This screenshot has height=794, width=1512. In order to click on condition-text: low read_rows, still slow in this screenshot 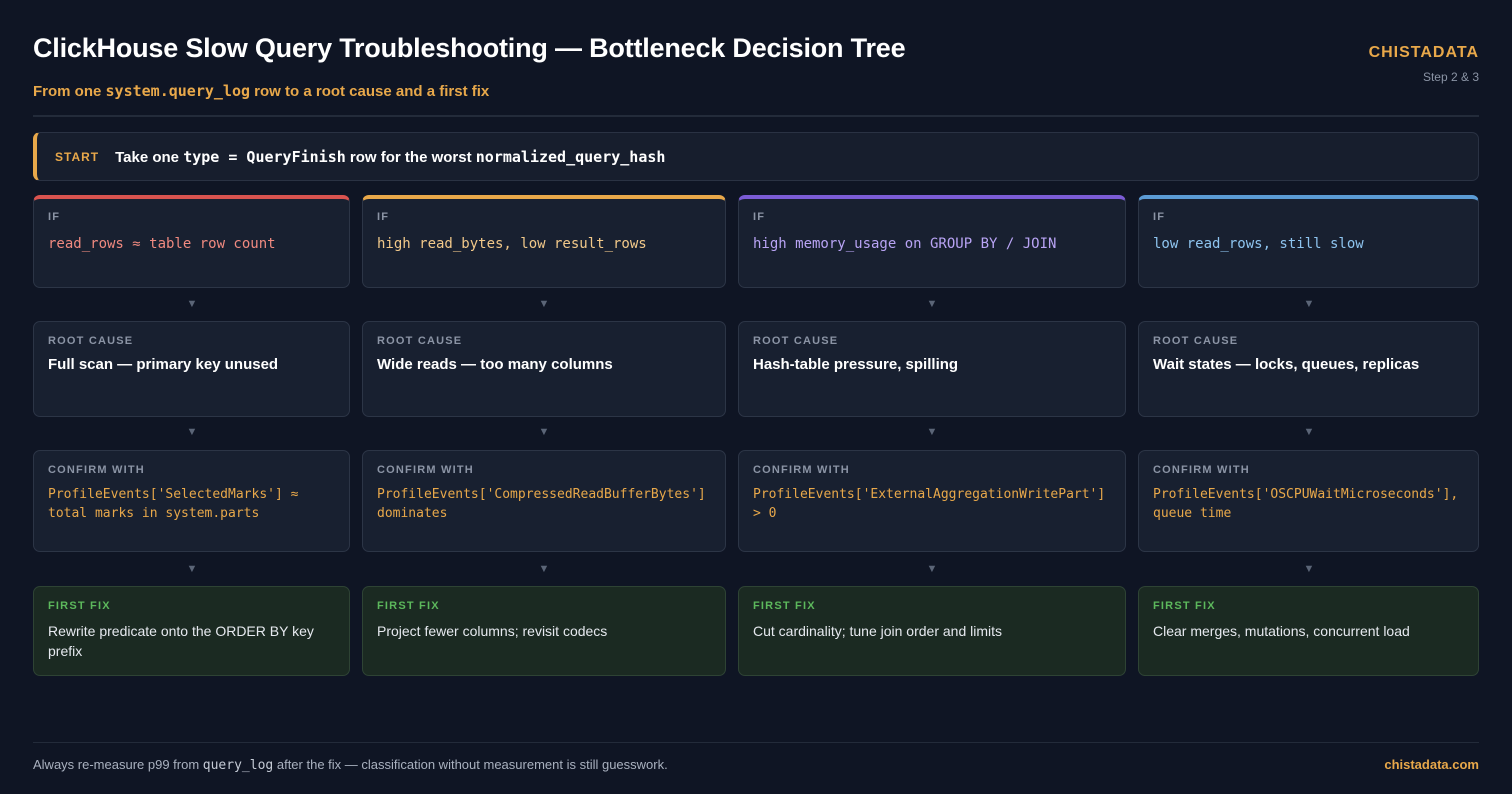, I will do `click(1258, 244)`.